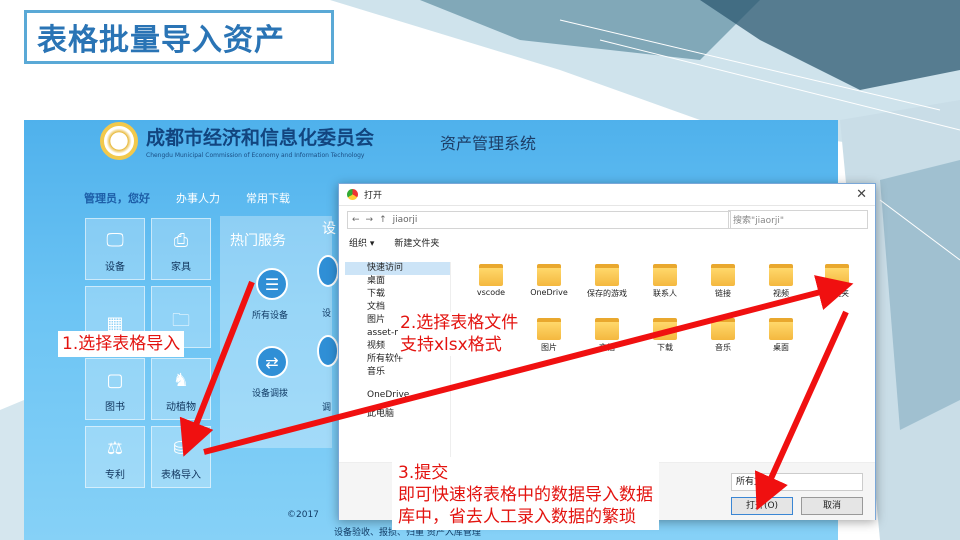 The width and height of the screenshot is (960, 540). Describe the element at coordinates (665, 347) in the screenshot. I see `file-name: 下载` at that location.